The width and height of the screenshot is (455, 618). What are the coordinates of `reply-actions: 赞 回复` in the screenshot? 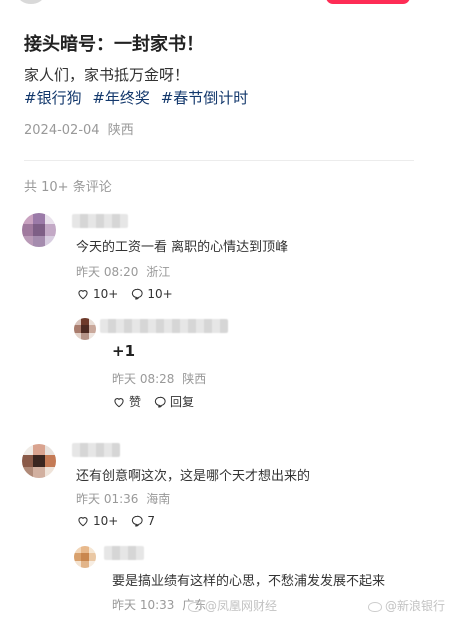 It's located at (159, 401).